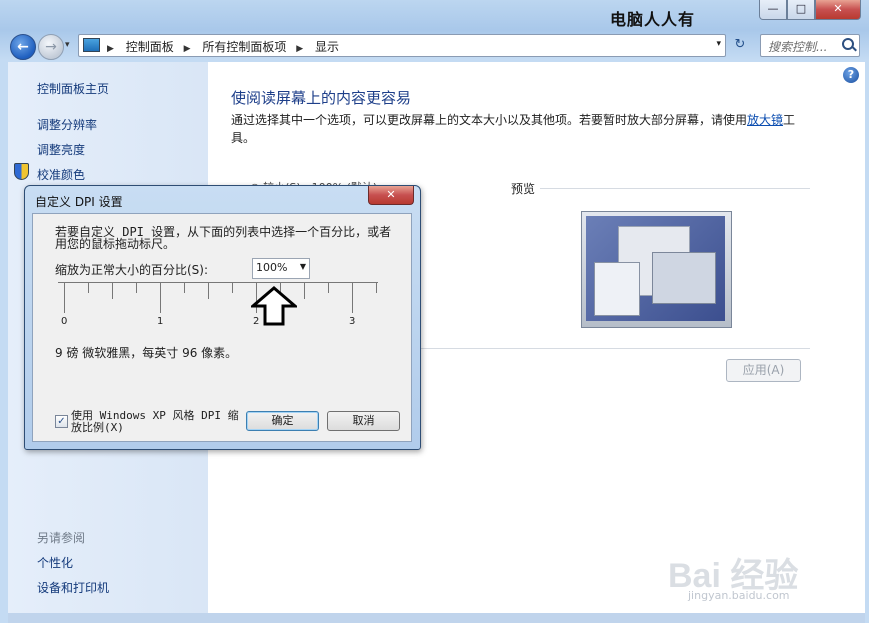  What do you see at coordinates (67, 124) in the screenshot?
I see `sidebar-item-resolution: 调整分辨率` at bounding box center [67, 124].